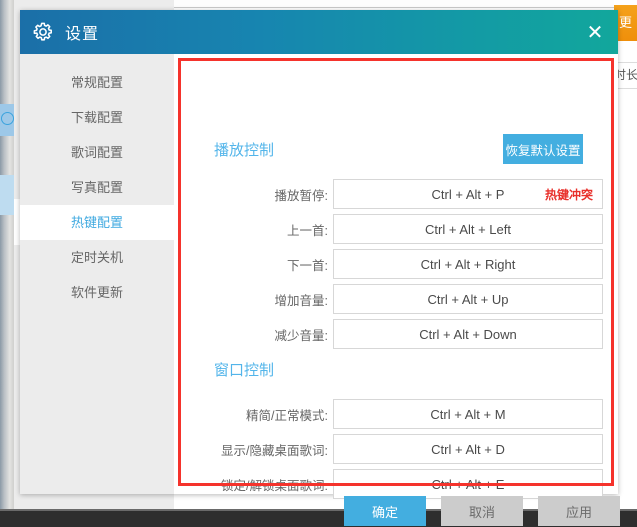  What do you see at coordinates (385, 511) in the screenshot?
I see `ok-button: 确定` at bounding box center [385, 511].